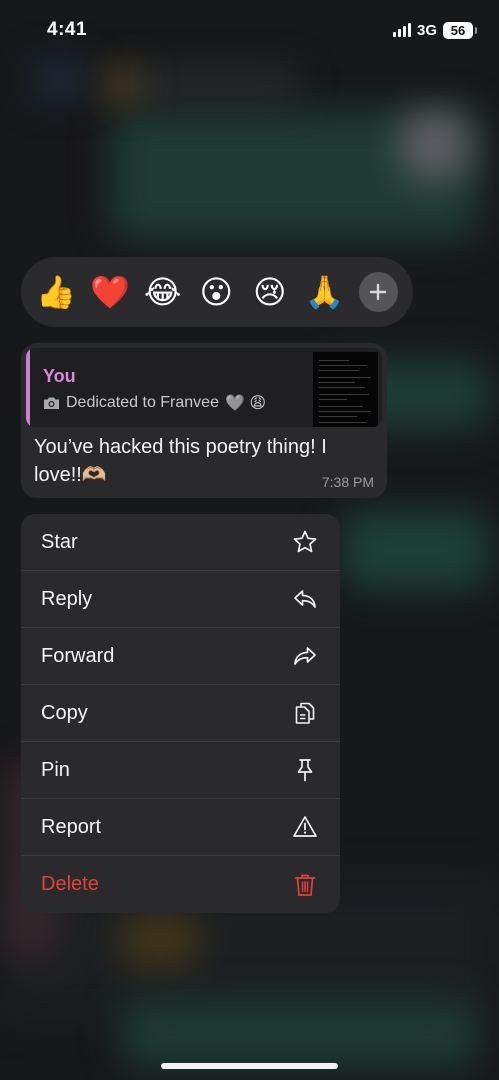  Describe the element at coordinates (245, 403) in the screenshot. I see `quote-caption-emojis: 🩶 😩` at that location.